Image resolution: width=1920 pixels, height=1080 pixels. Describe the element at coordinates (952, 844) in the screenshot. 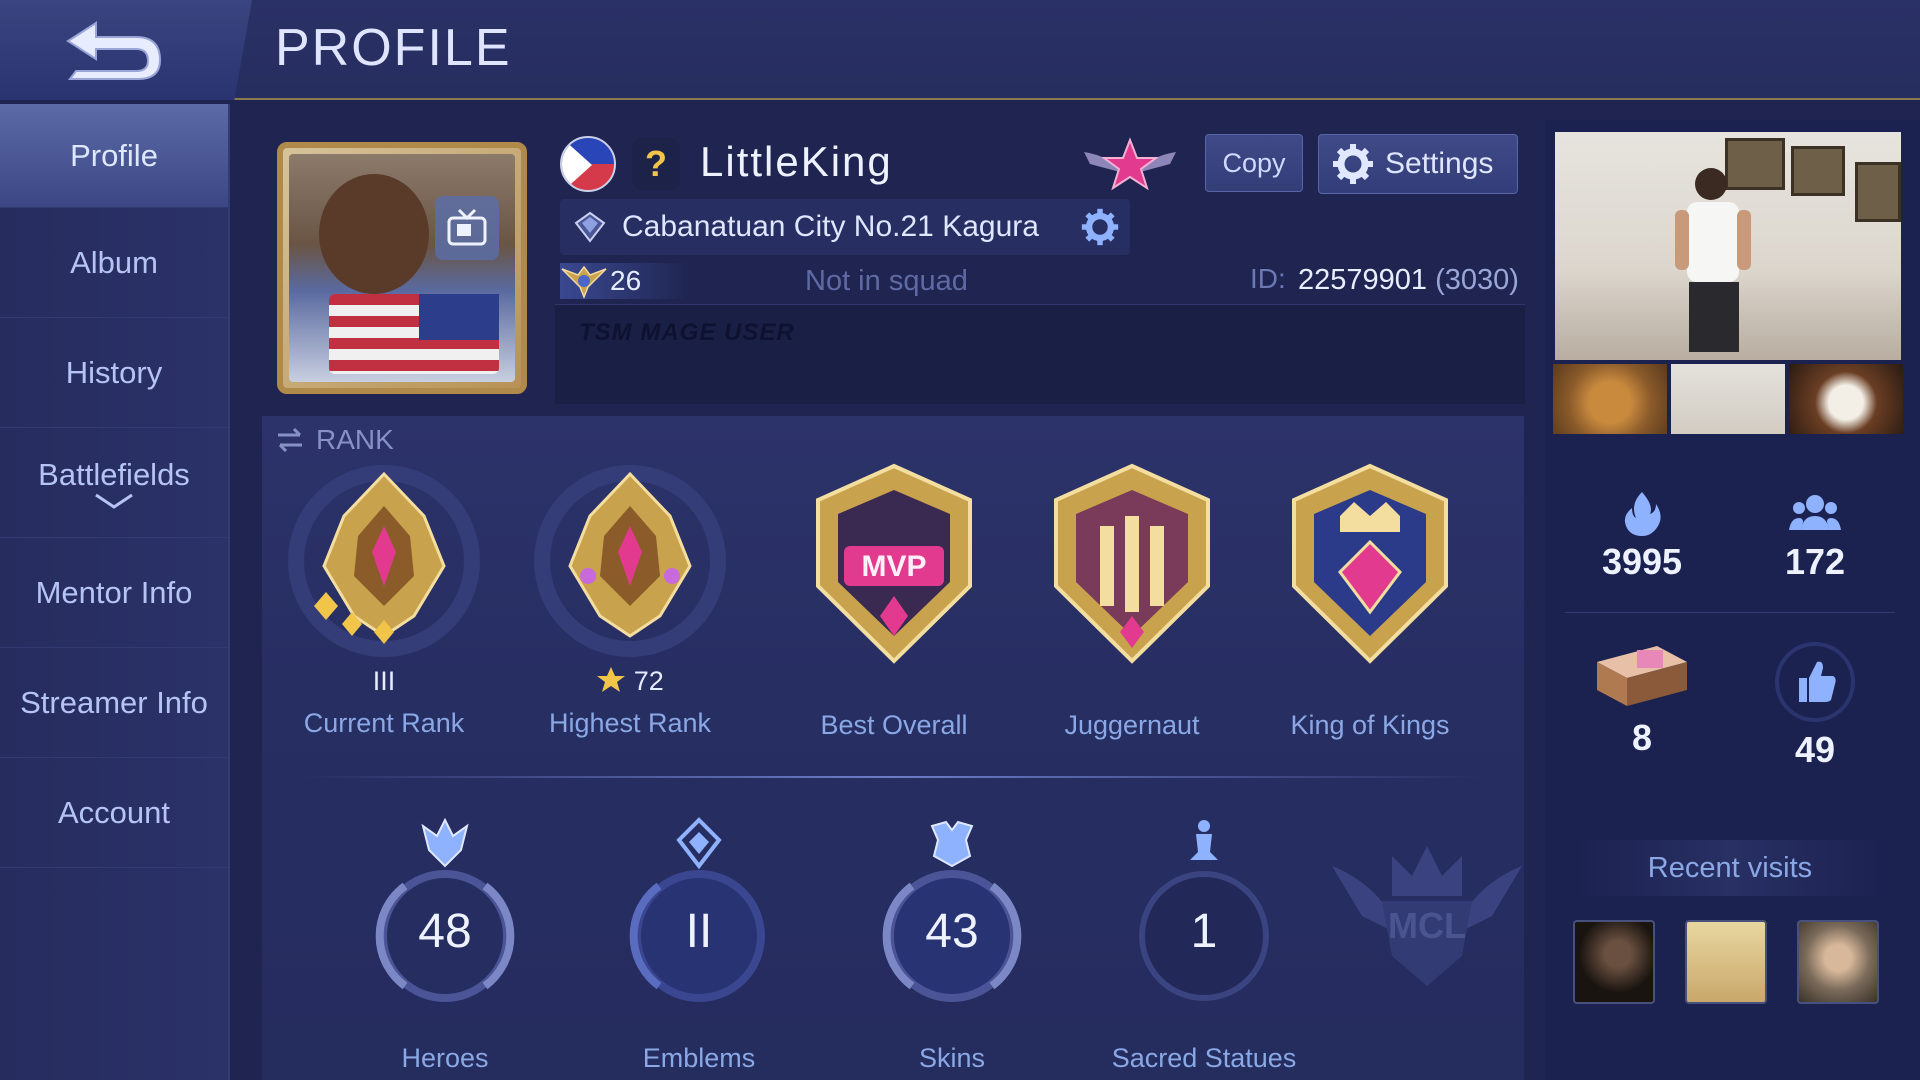

I see `skins-icon` at that location.